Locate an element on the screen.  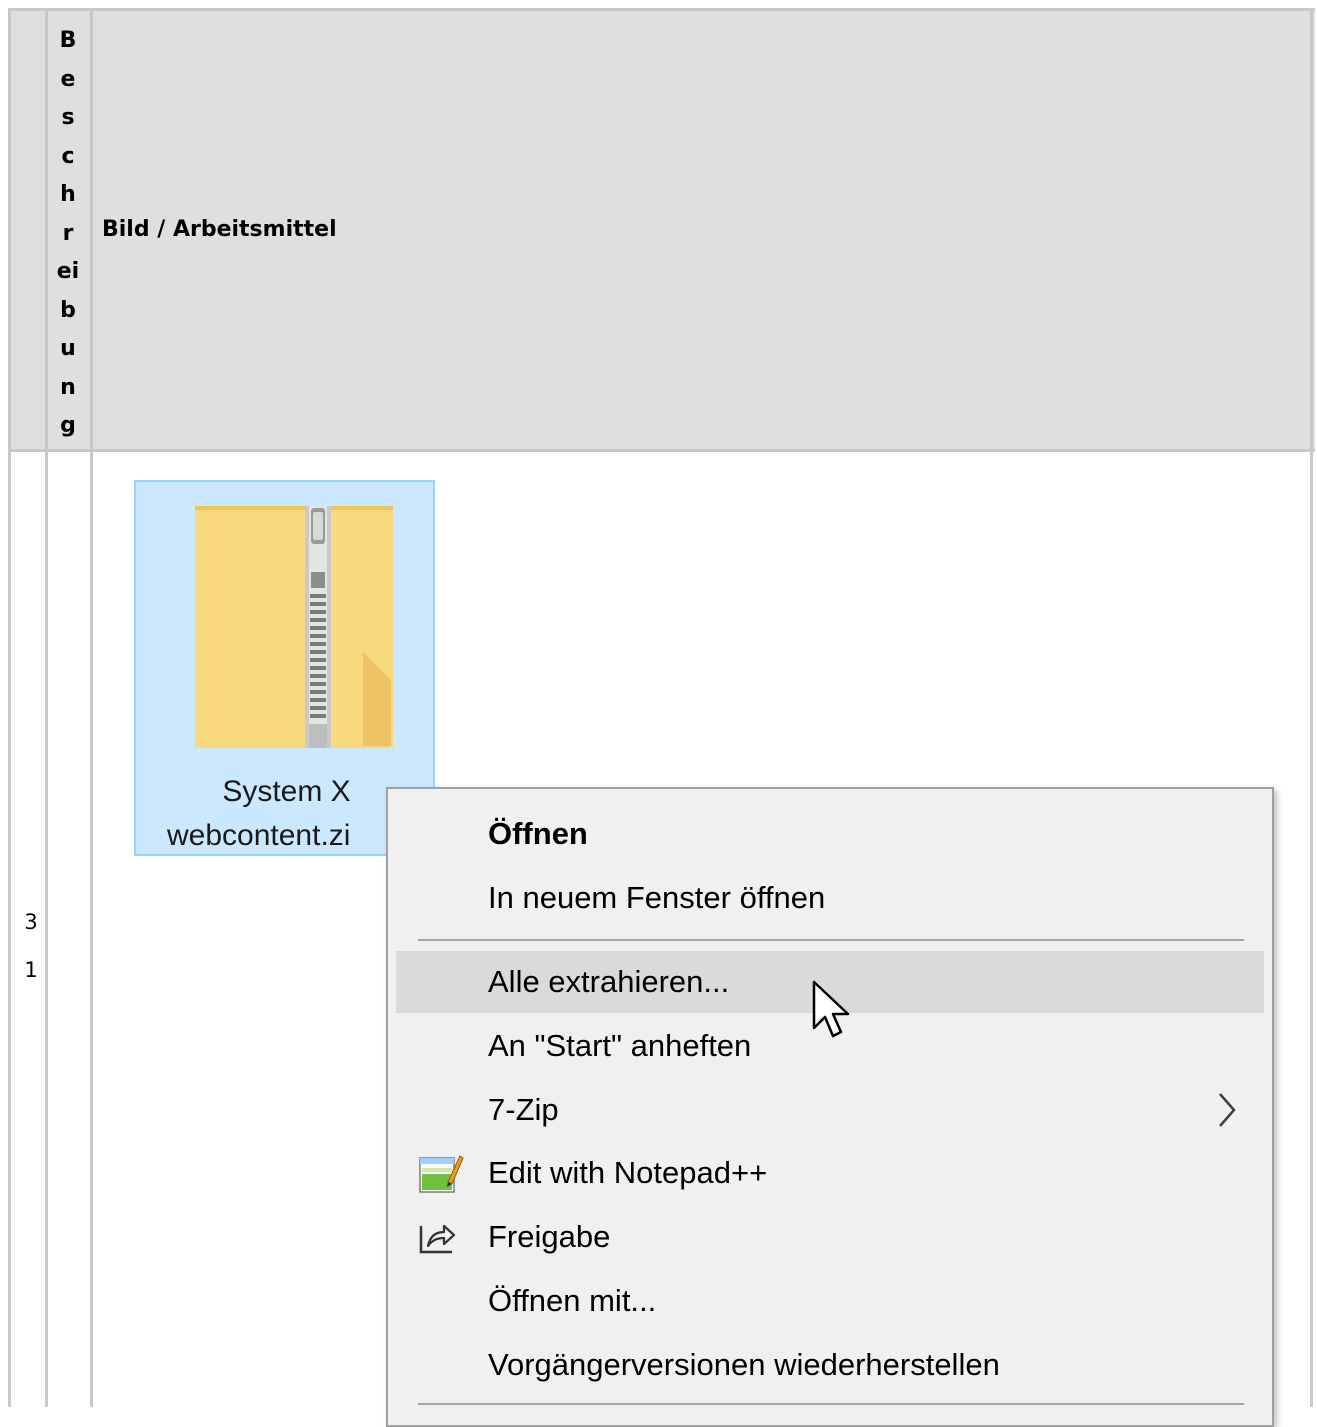
menu-item-label: In neuem Fenster öffnen is located at coordinates (657, 897).